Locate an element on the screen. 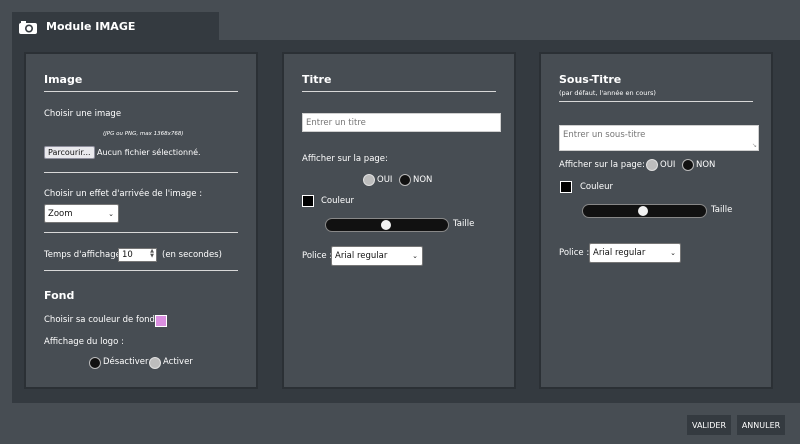 Image resolution: width=800 pixels, height=444 pixels. subtitle-font-label: Police : is located at coordinates (574, 253).